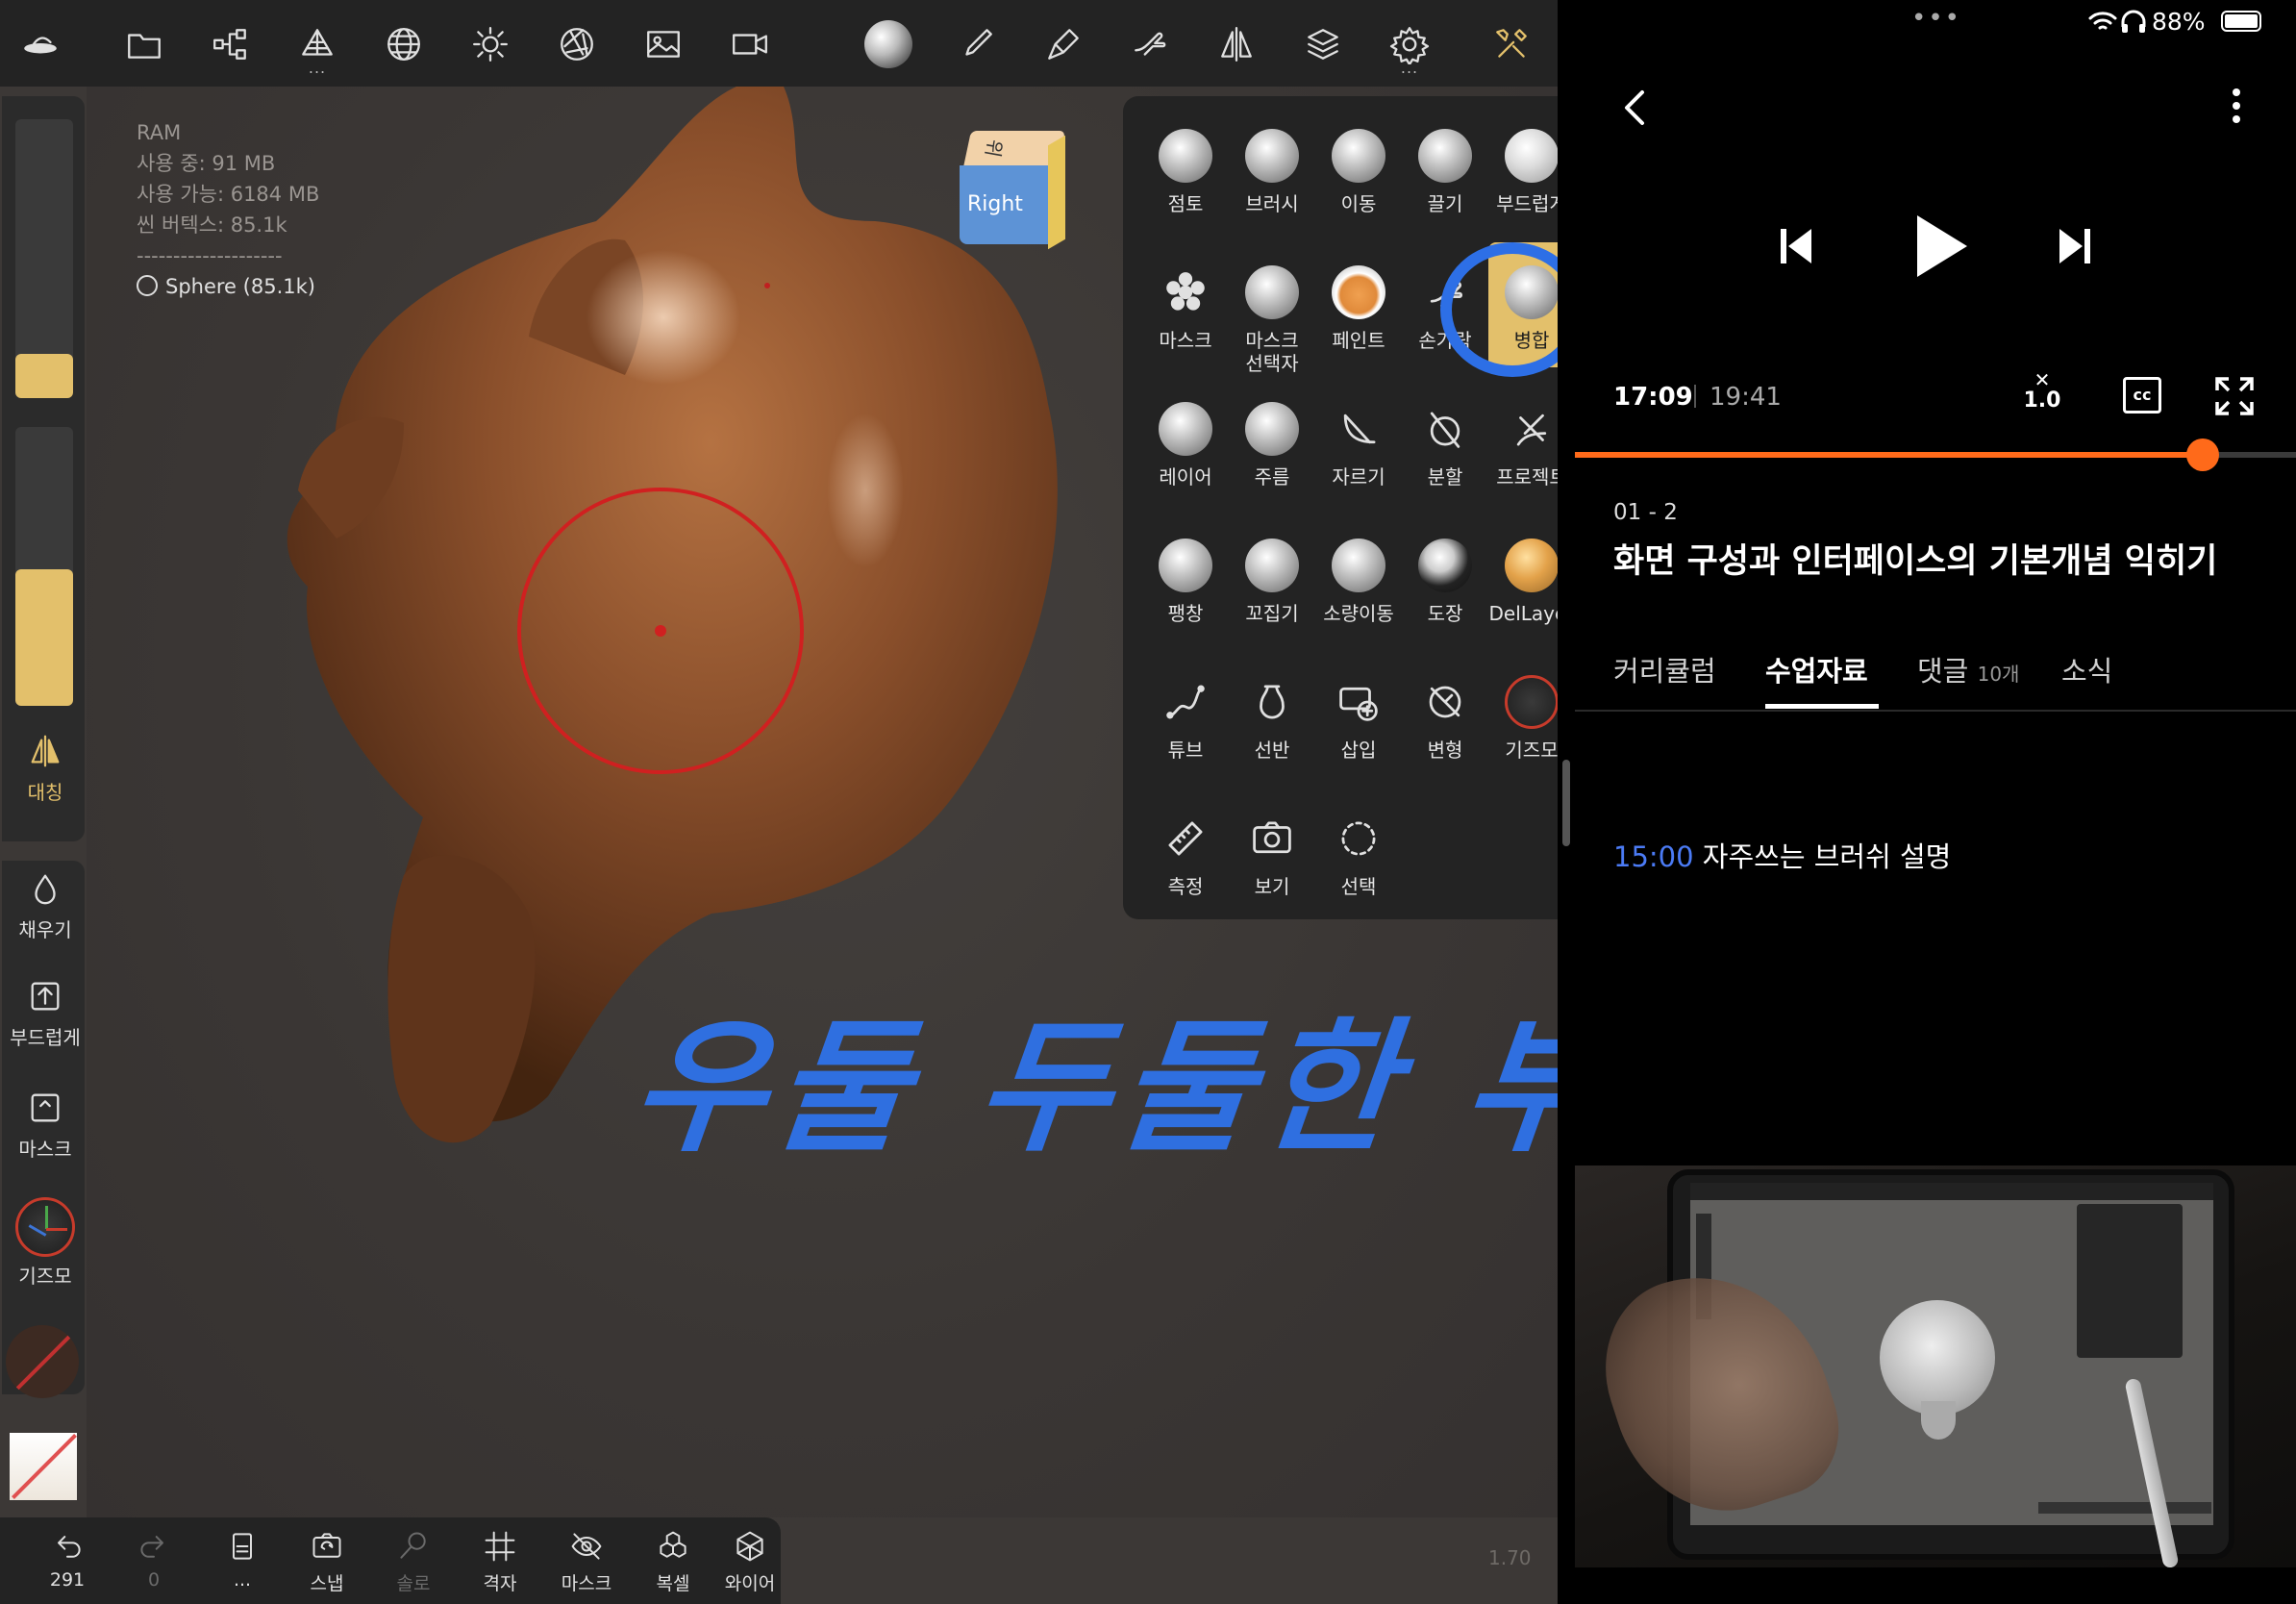 This screenshot has width=2296, height=1604. I want to click on tool-mask-selector: 마스크 선택자, so click(1272, 308).